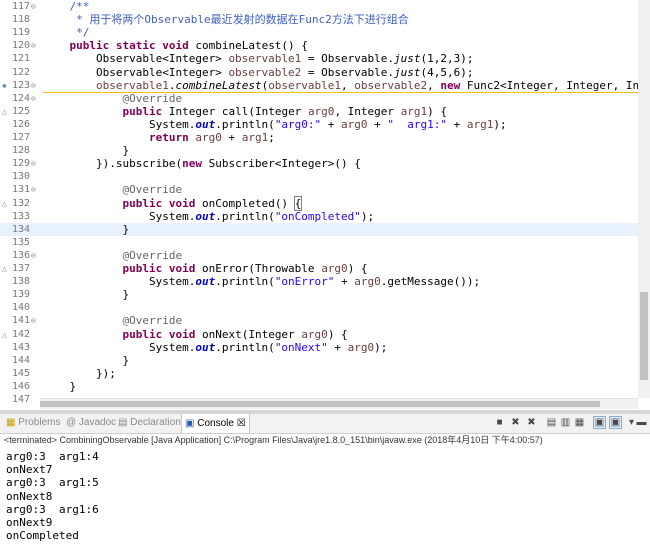  I want to click on code-line: 127 return arg0 + arg1;, so click(319, 137).